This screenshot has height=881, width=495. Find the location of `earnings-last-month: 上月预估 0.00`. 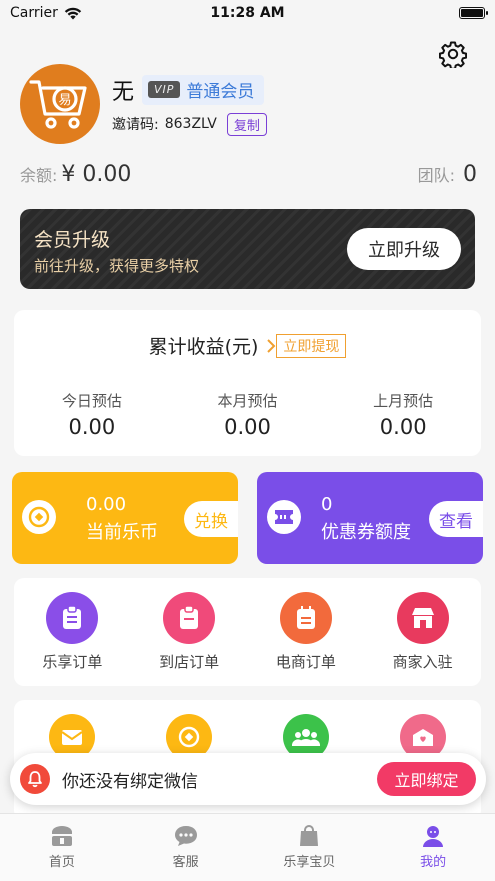

earnings-last-month: 上月预估 0.00 is located at coordinates (403, 414).